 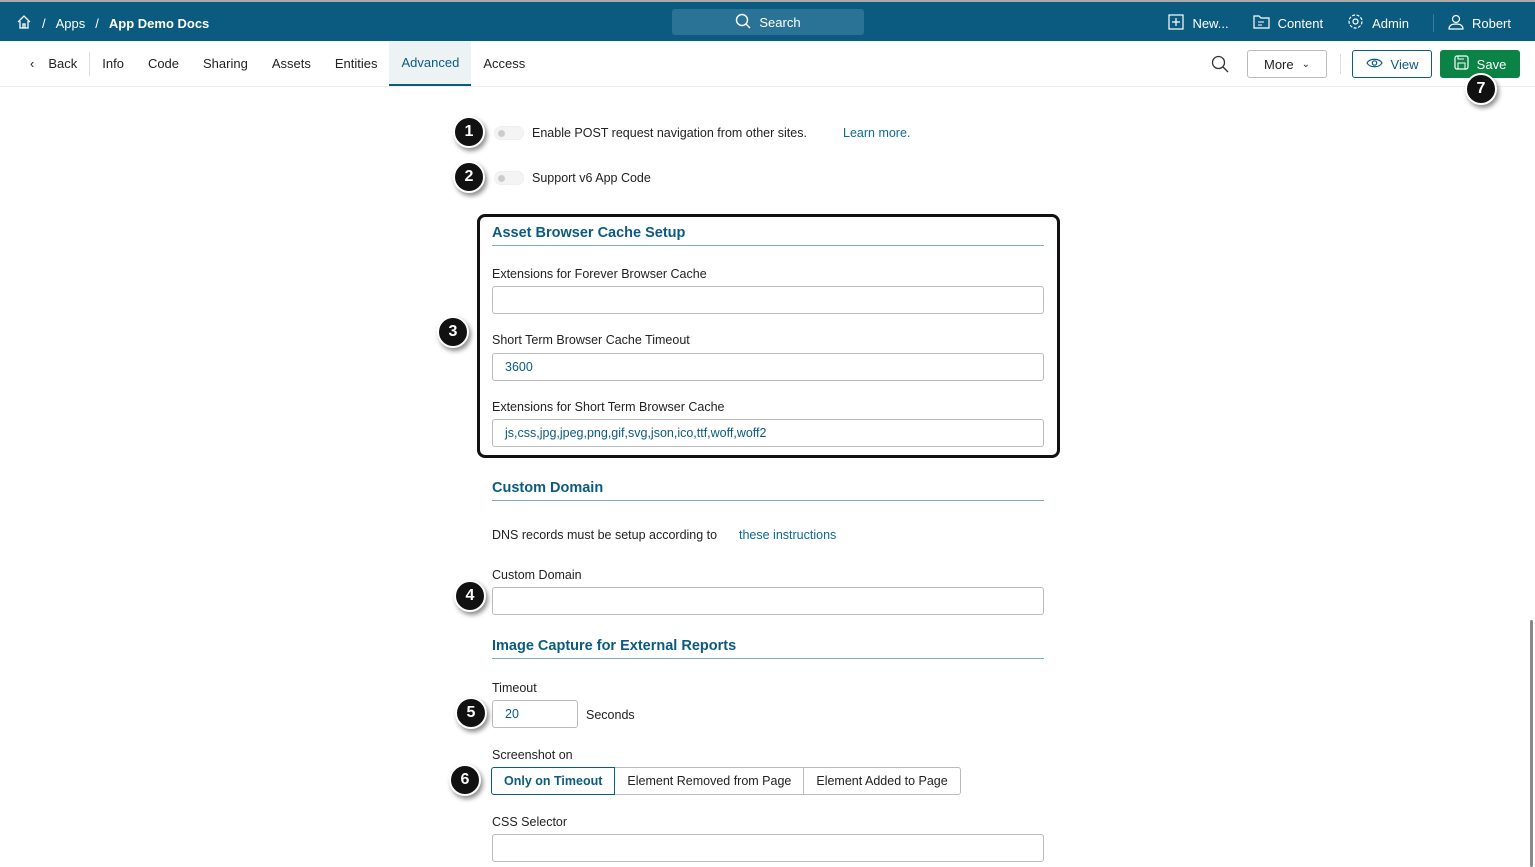 What do you see at coordinates (876, 133) in the screenshot?
I see `learn-more-link: Learn more.` at bounding box center [876, 133].